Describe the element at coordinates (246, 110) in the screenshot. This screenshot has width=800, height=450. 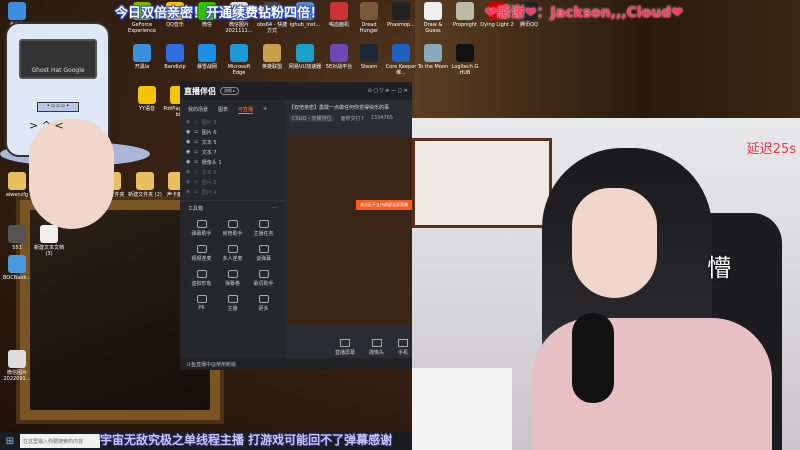
I see `tab-live: 可直播` at that location.